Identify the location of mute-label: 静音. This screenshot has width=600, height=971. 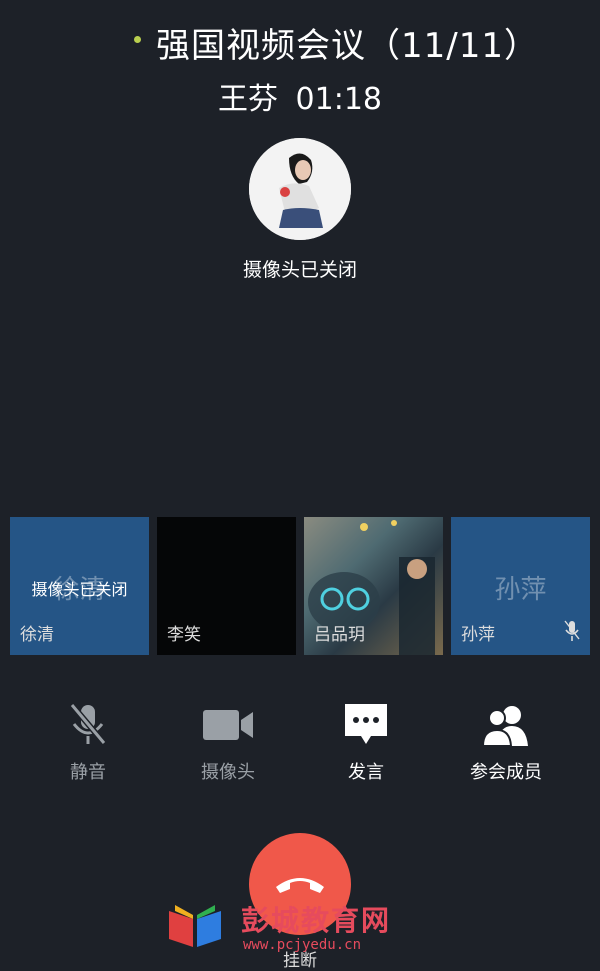
(88, 772).